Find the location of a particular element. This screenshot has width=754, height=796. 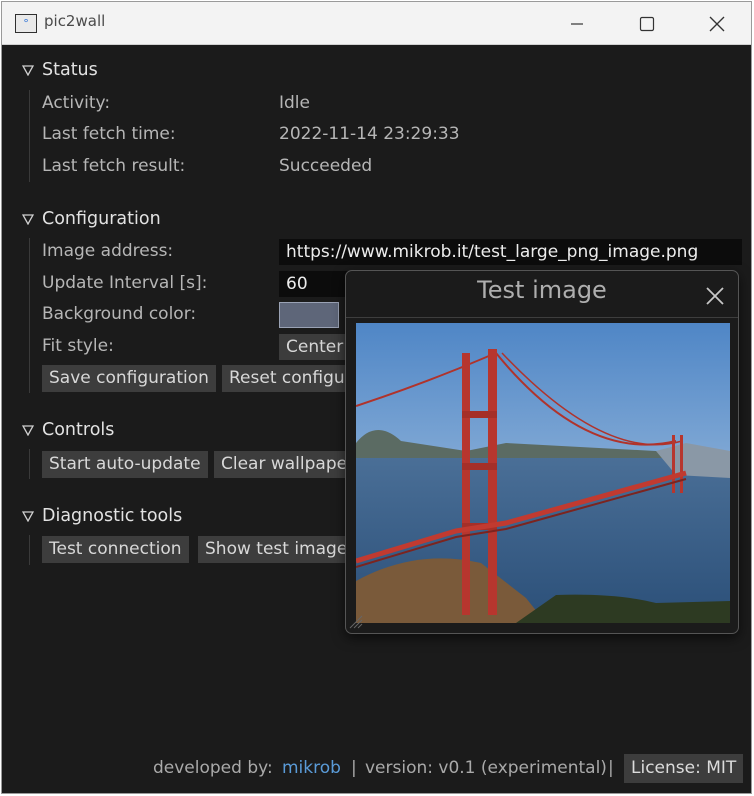

minimize-button is located at coordinates (577, 23).